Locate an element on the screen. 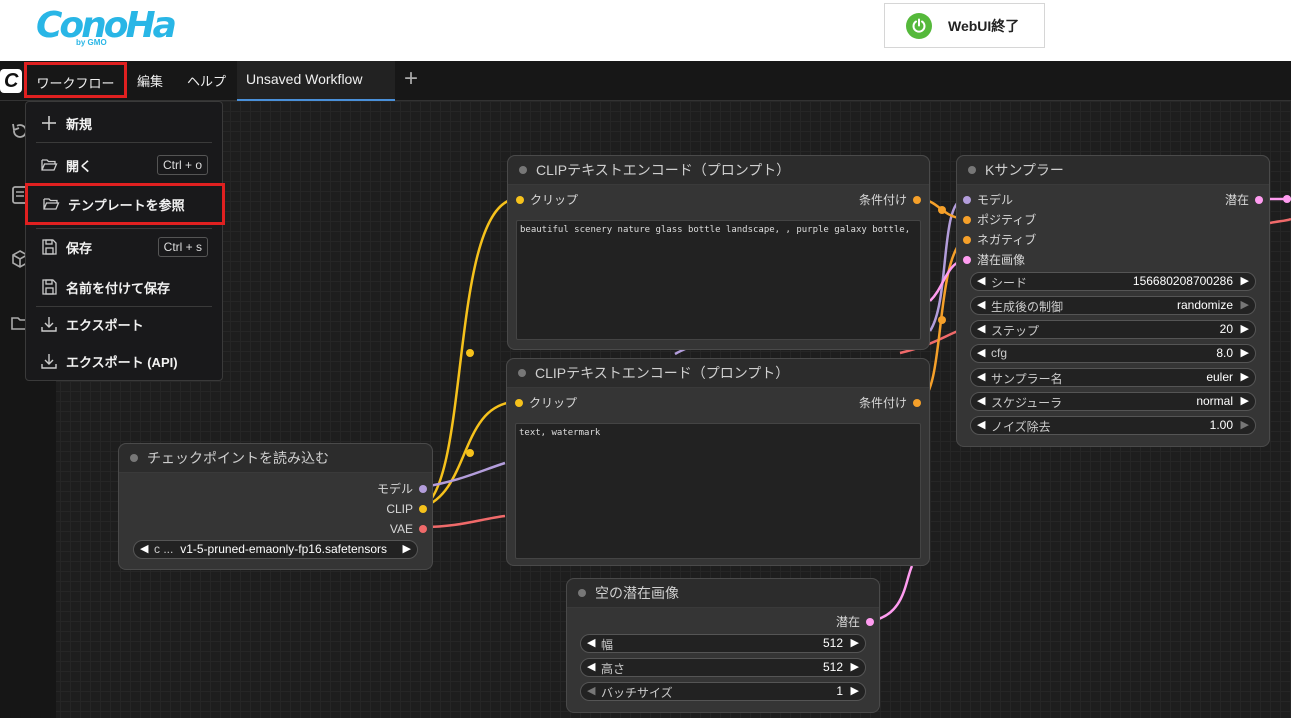 Image resolution: width=1291 pixels, height=718 pixels. input-positive: ポジティブ is located at coordinates (999, 220).